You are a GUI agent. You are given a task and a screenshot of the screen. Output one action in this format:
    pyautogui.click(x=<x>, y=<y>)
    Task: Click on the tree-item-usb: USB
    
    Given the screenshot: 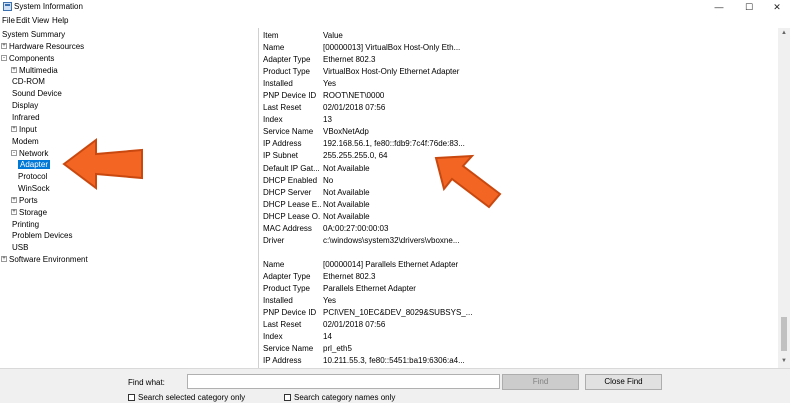 What is the action you would take?
    pyautogui.click(x=20, y=247)
    